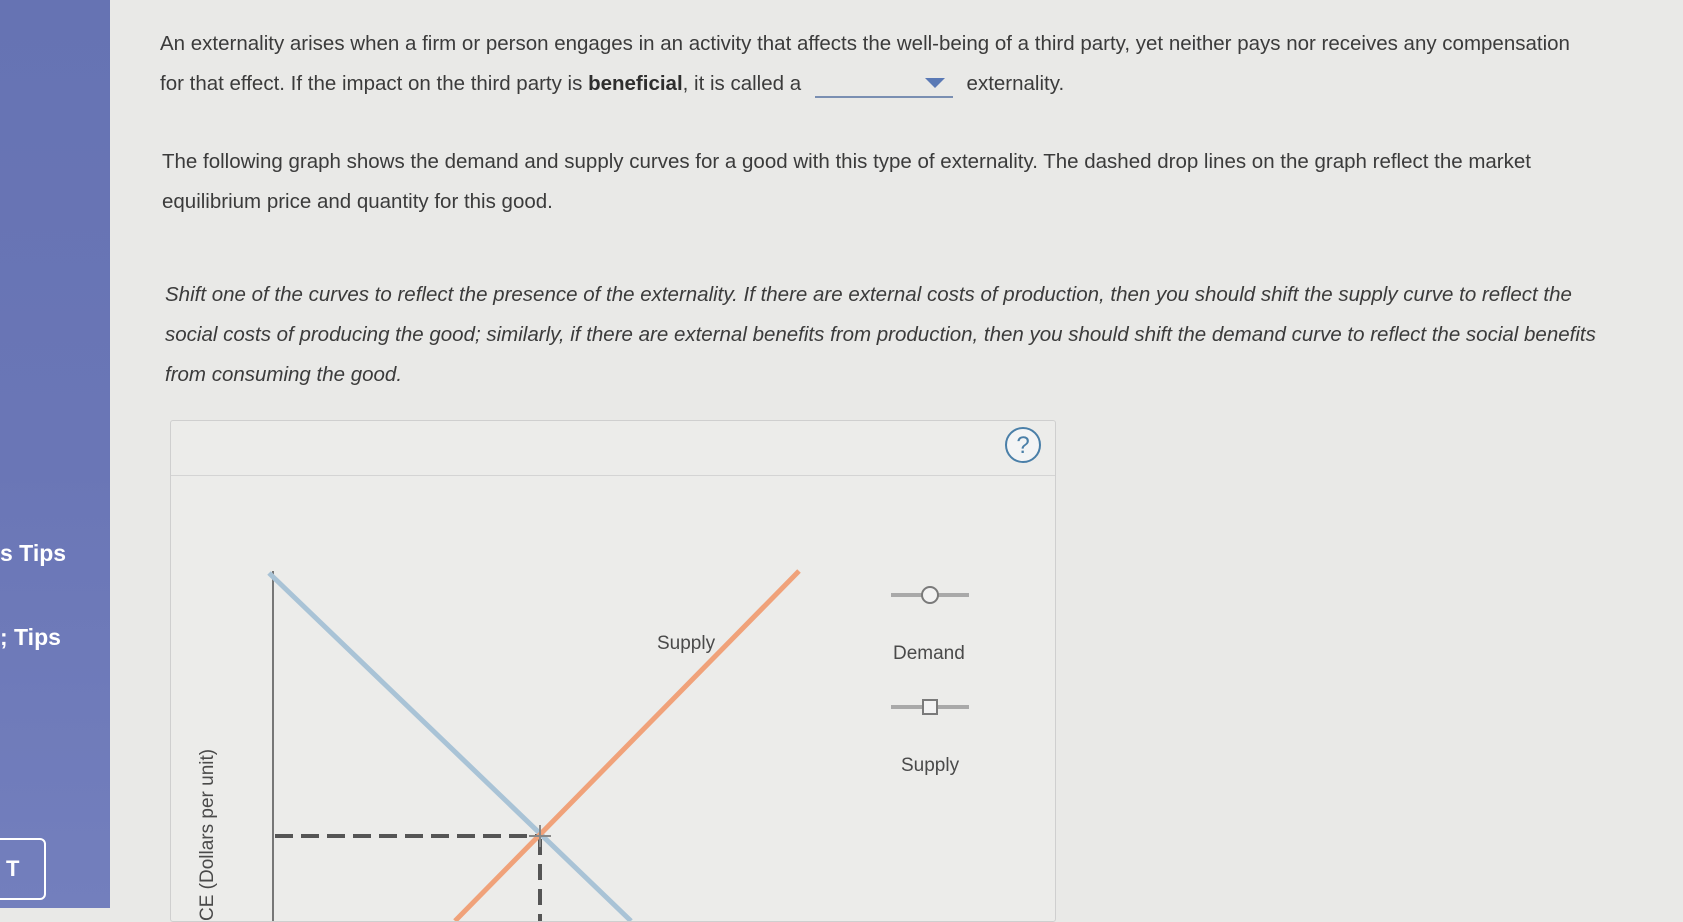 This screenshot has height=922, width=1683. Describe the element at coordinates (207, 835) in the screenshot. I see `y-axis-label: CE (Dollars per unit)` at that location.